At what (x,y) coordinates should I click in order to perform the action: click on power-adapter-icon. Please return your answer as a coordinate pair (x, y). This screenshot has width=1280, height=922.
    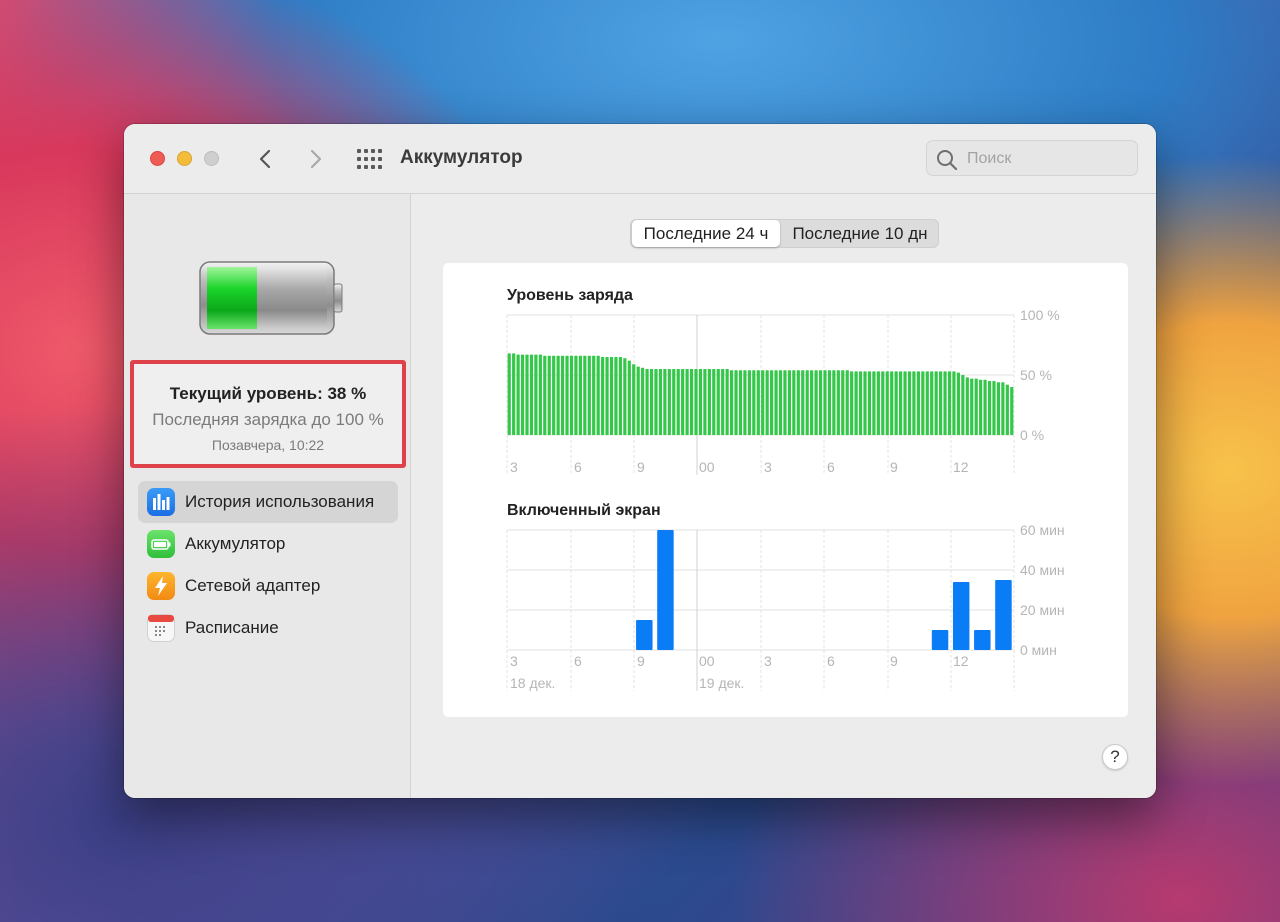
    Looking at the image, I should click on (161, 586).